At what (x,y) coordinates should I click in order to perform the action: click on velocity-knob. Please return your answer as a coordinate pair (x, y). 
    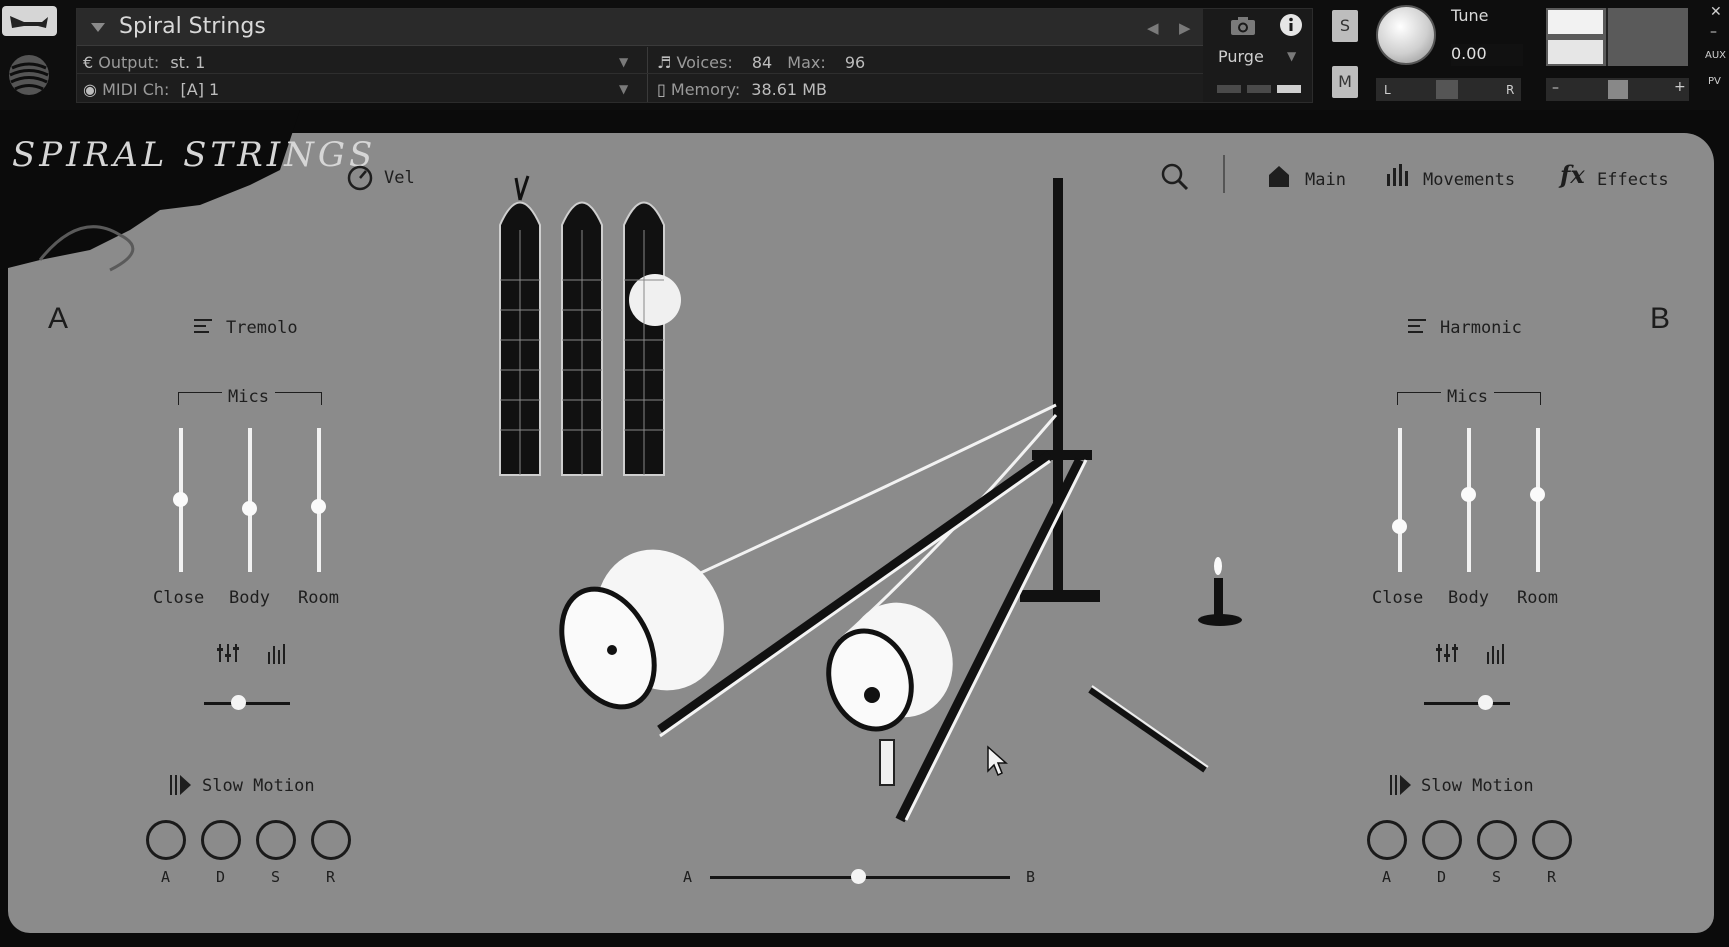
    Looking at the image, I should click on (360, 180).